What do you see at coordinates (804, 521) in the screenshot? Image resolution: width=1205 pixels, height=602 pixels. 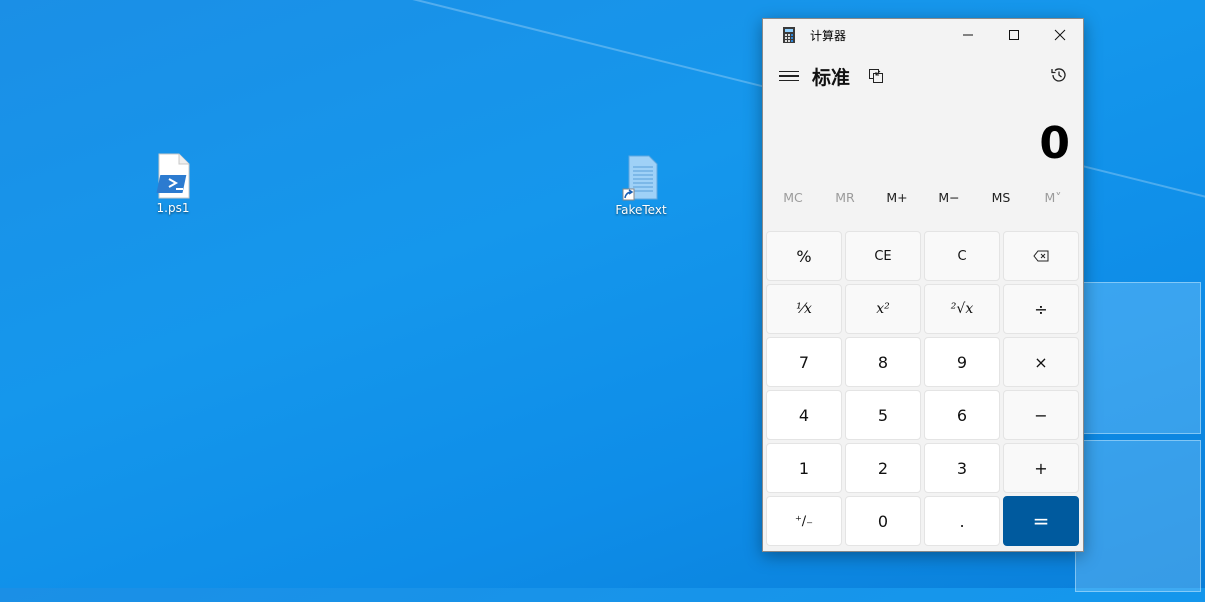 I see `negate-key: ⁺∕₋` at bounding box center [804, 521].